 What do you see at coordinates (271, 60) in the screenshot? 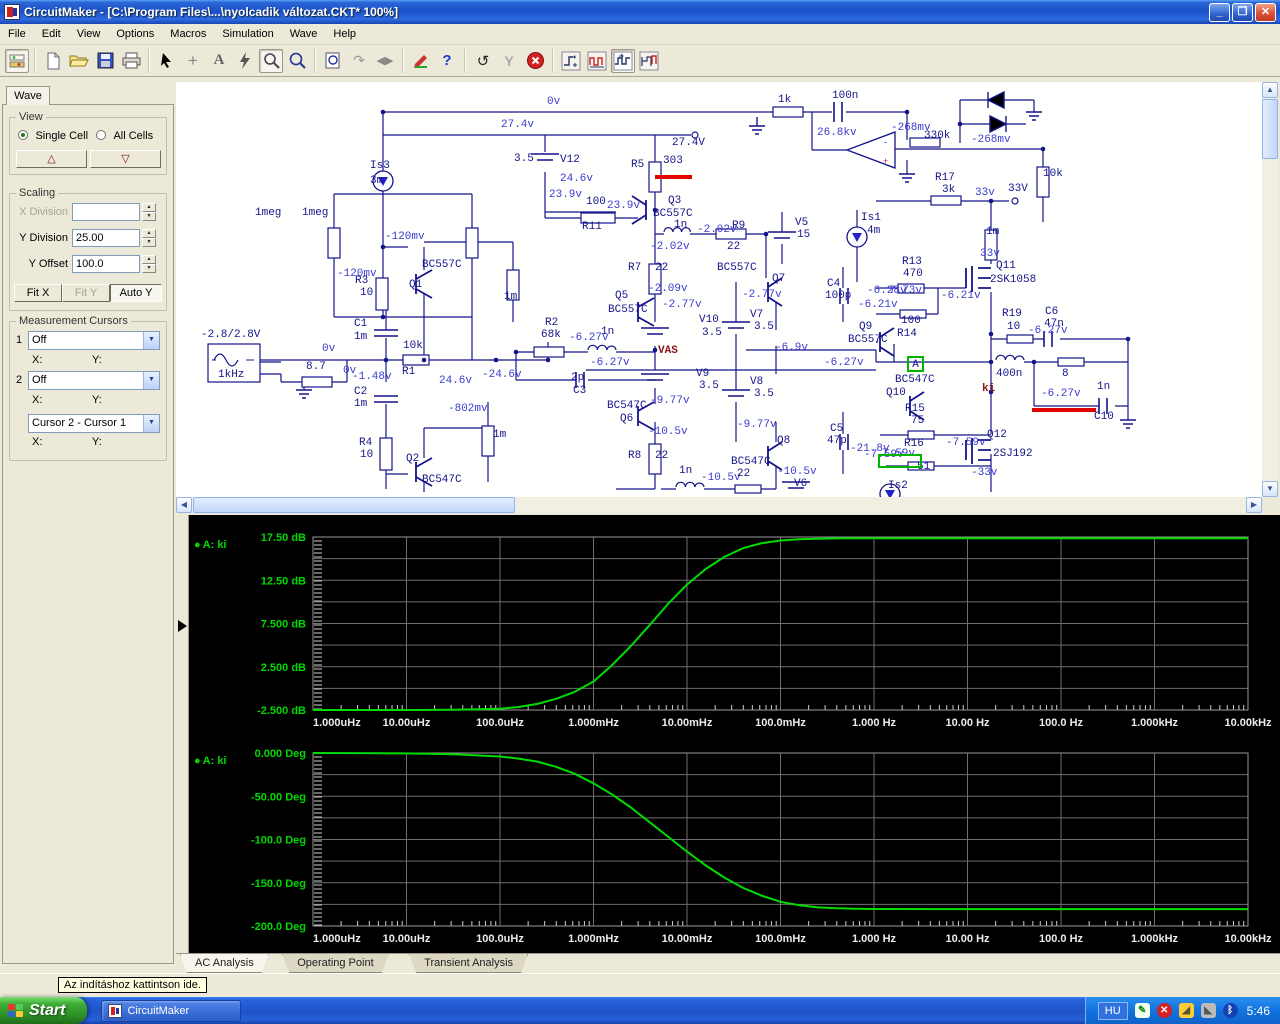
I see `zoom-area-icon` at bounding box center [271, 60].